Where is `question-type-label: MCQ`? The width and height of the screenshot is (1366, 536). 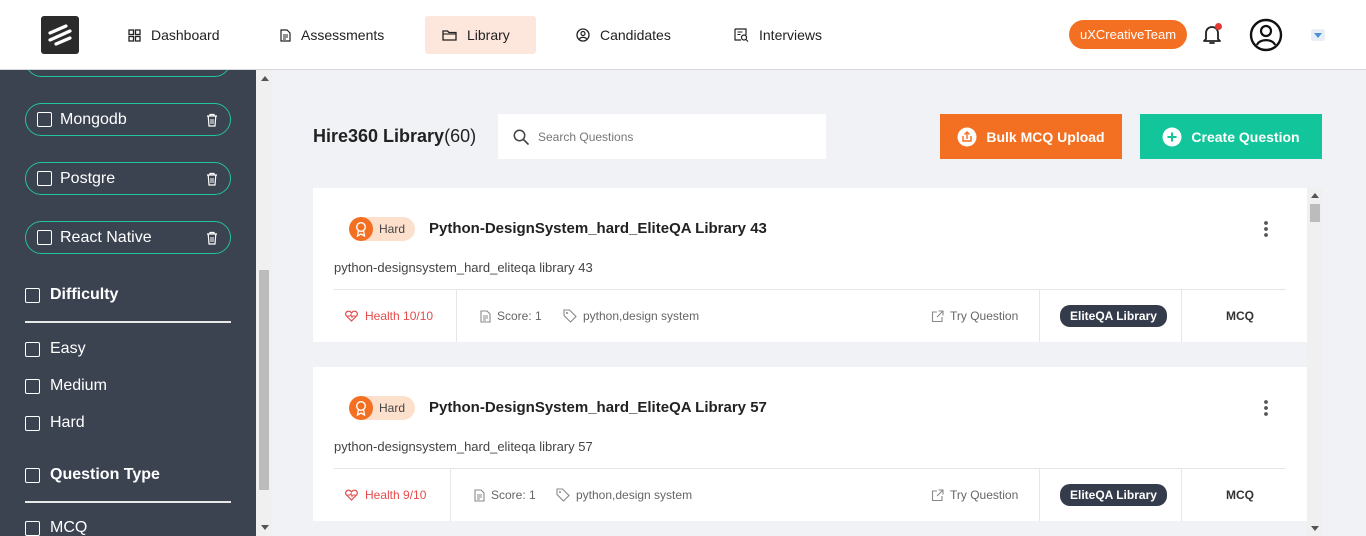 question-type-label: MCQ is located at coordinates (1240, 495).